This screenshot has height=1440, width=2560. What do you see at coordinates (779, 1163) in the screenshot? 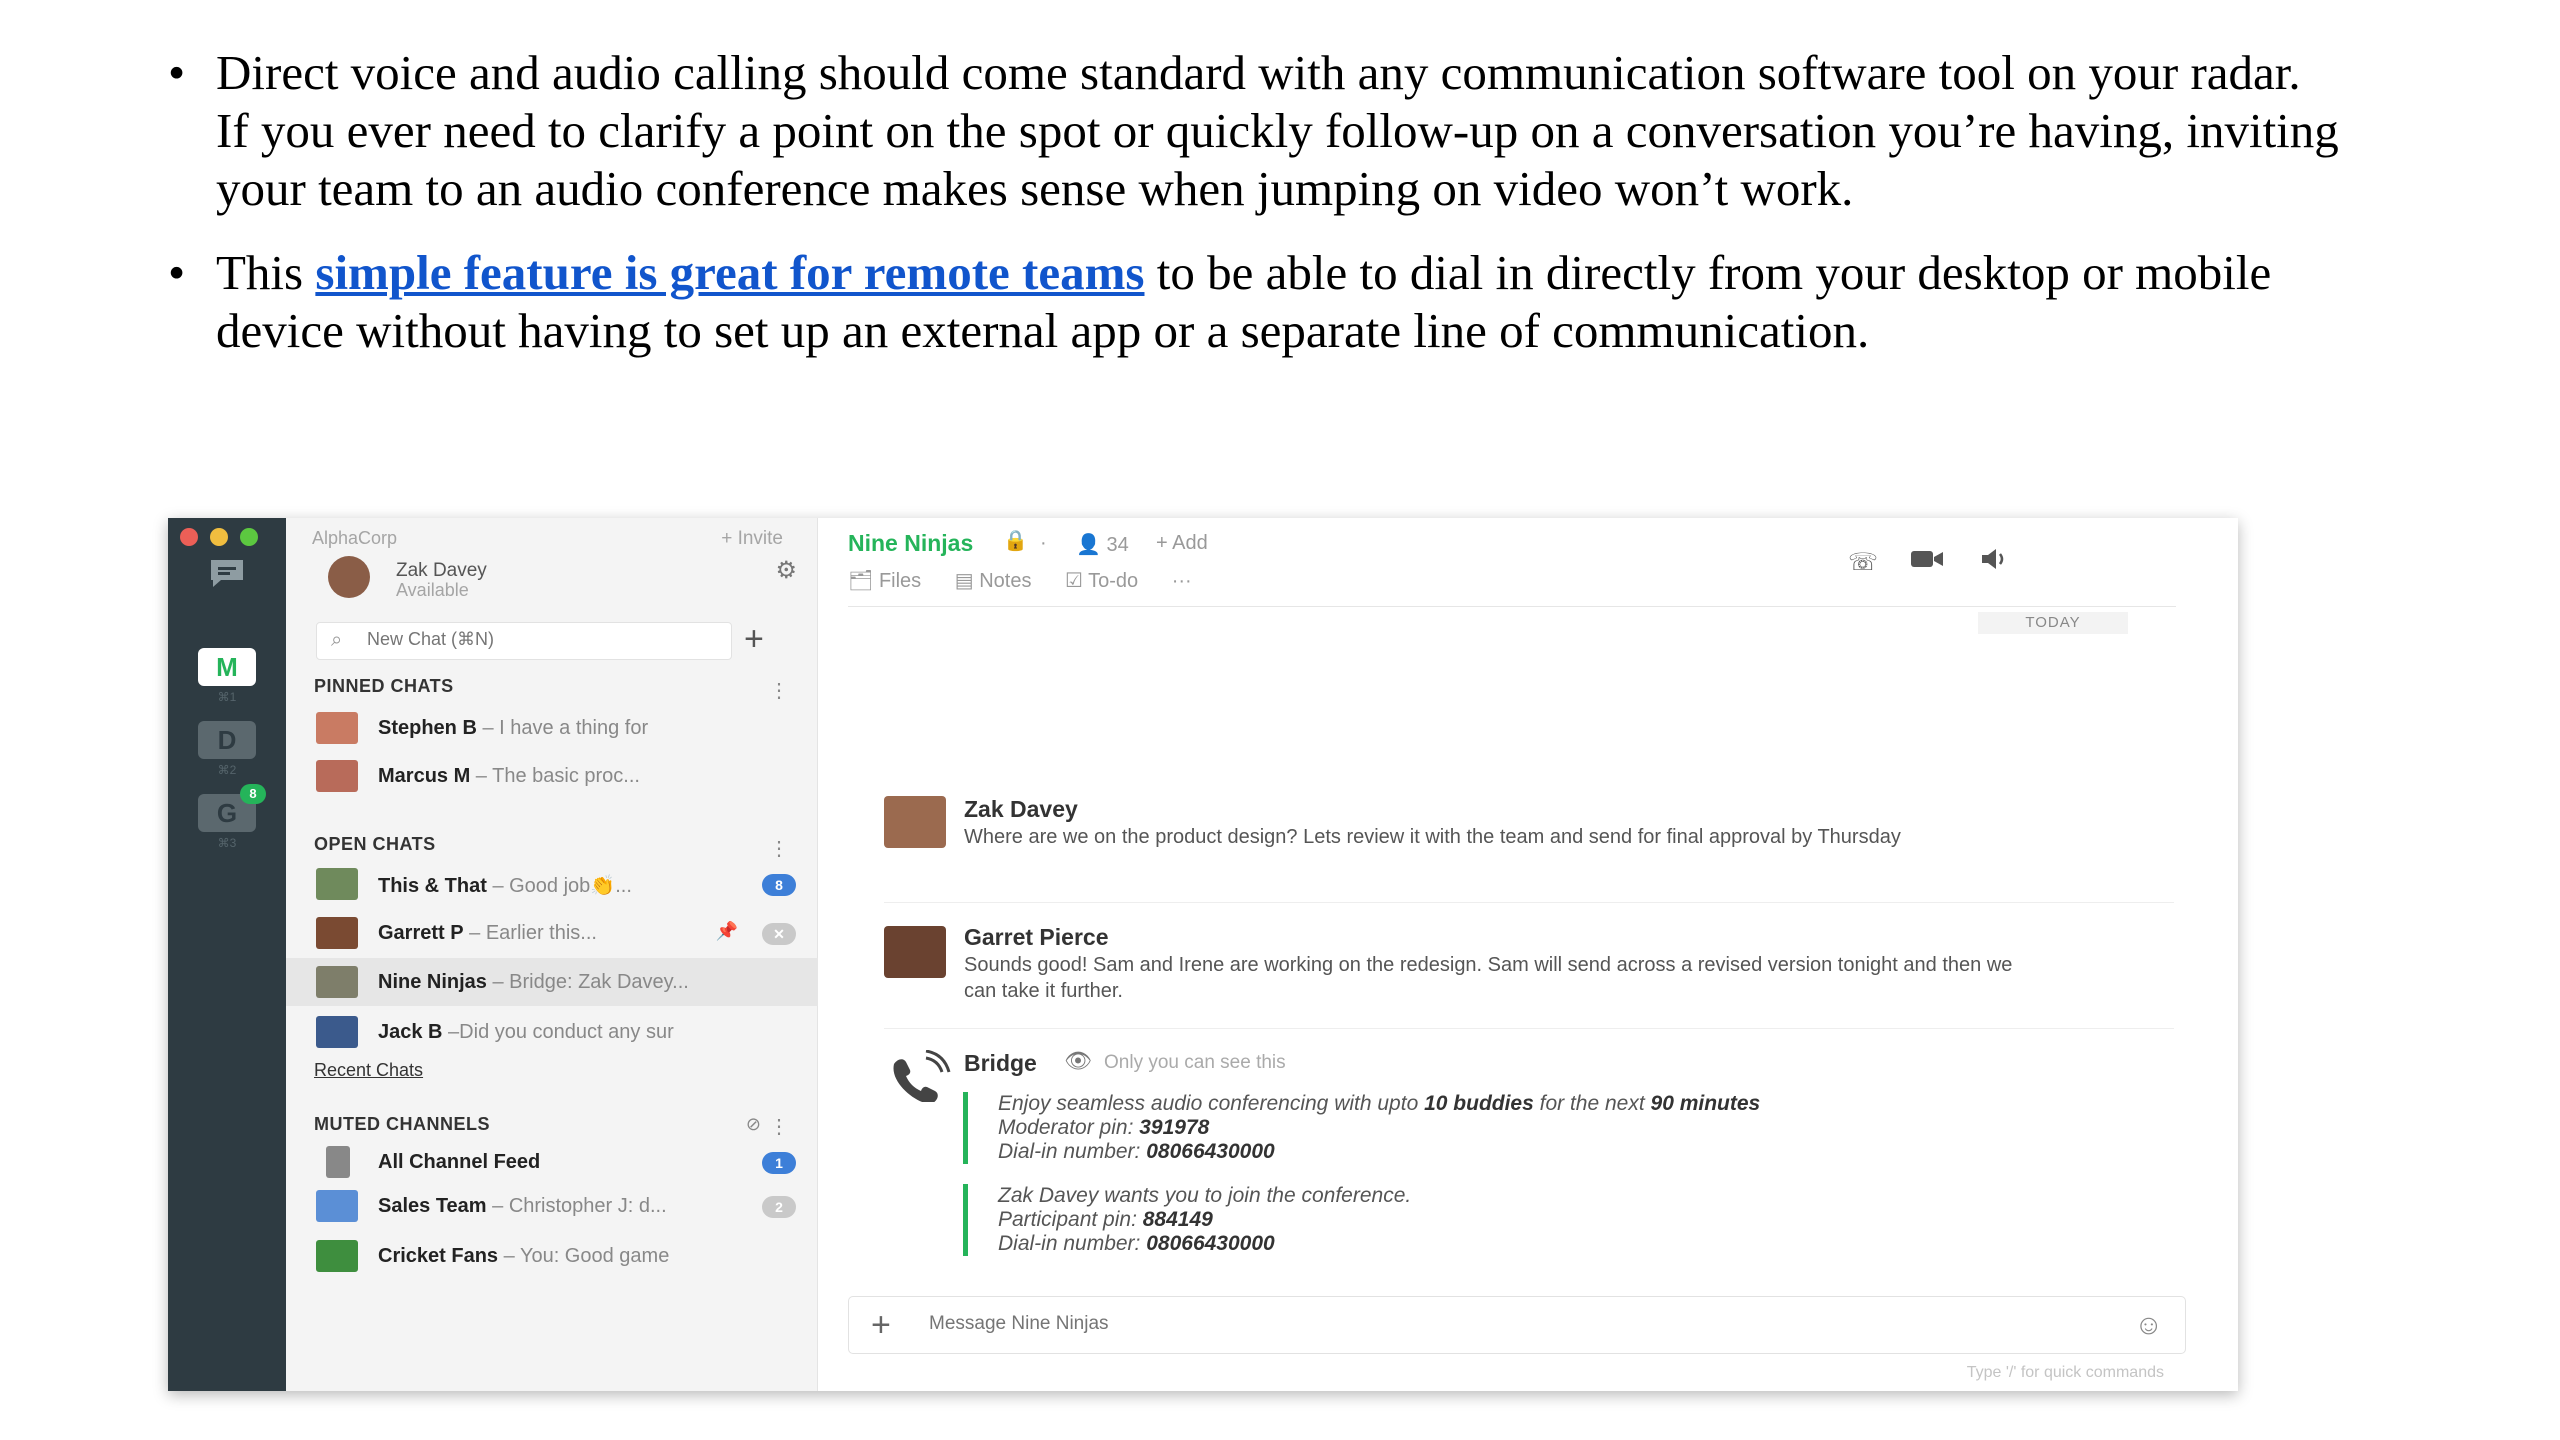
I see `unread-badge: 1` at bounding box center [779, 1163].